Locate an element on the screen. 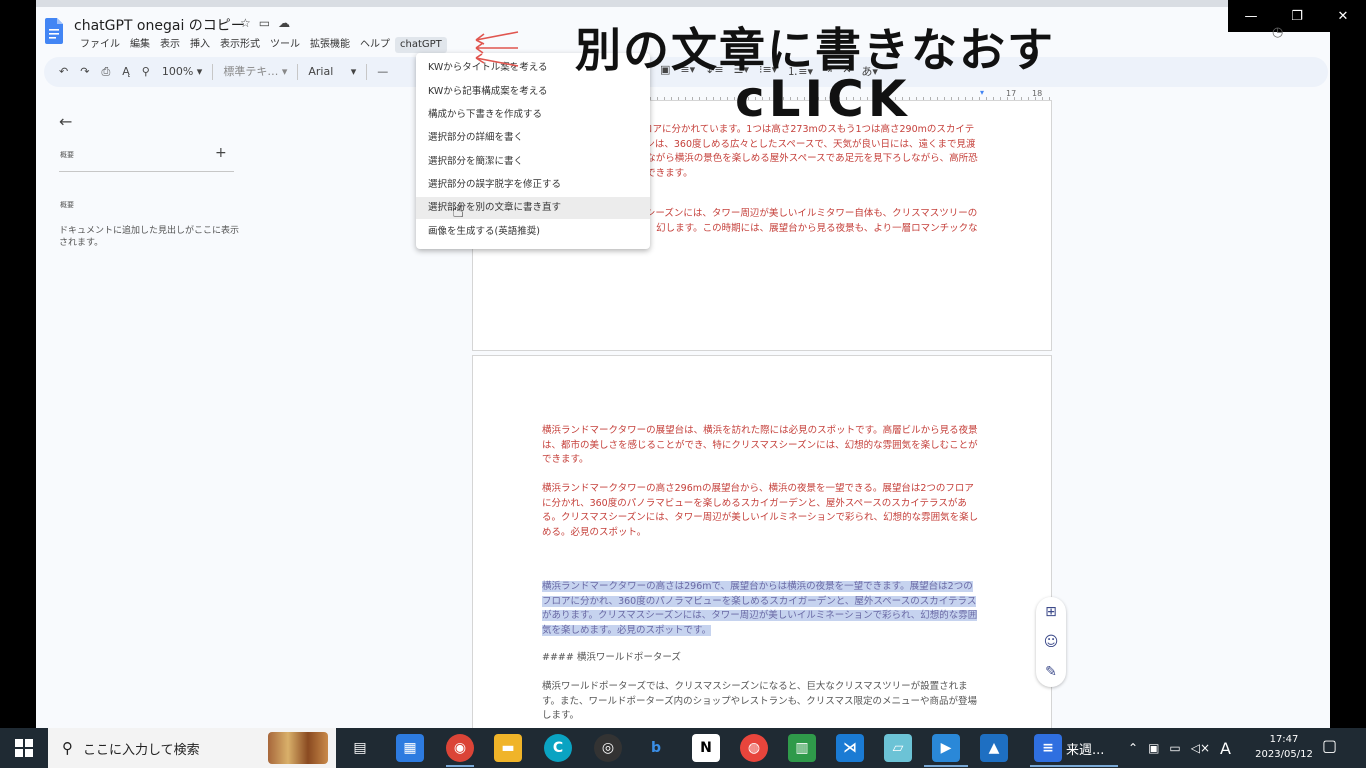  font-size-decrease: — is located at coordinates (382, 72).